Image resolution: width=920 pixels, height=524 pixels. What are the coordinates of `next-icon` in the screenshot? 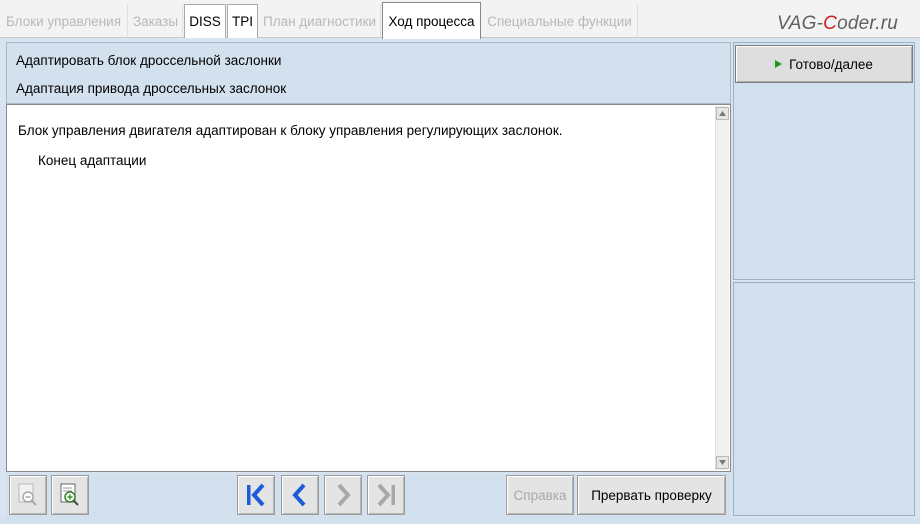 It's located at (344, 495).